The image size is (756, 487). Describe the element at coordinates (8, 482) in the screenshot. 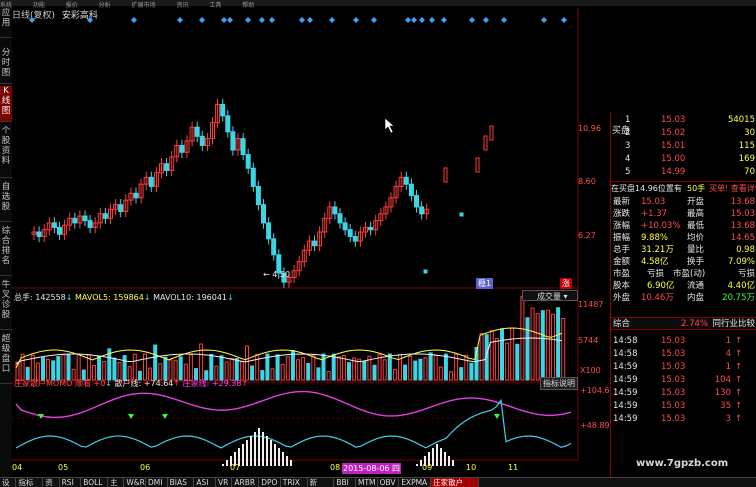

I see `indicator-tab: 设置` at that location.